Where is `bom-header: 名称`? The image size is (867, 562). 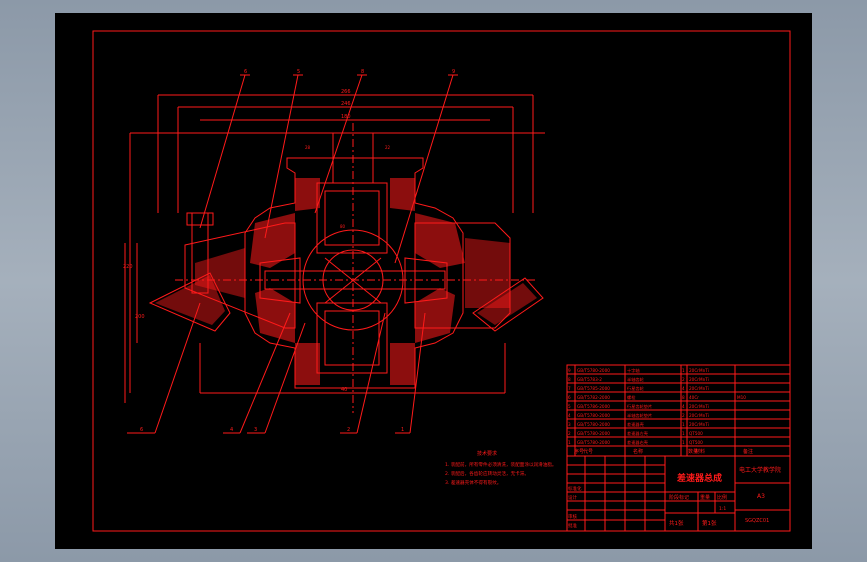
bom-header: 名称 is located at coordinates (638, 451).